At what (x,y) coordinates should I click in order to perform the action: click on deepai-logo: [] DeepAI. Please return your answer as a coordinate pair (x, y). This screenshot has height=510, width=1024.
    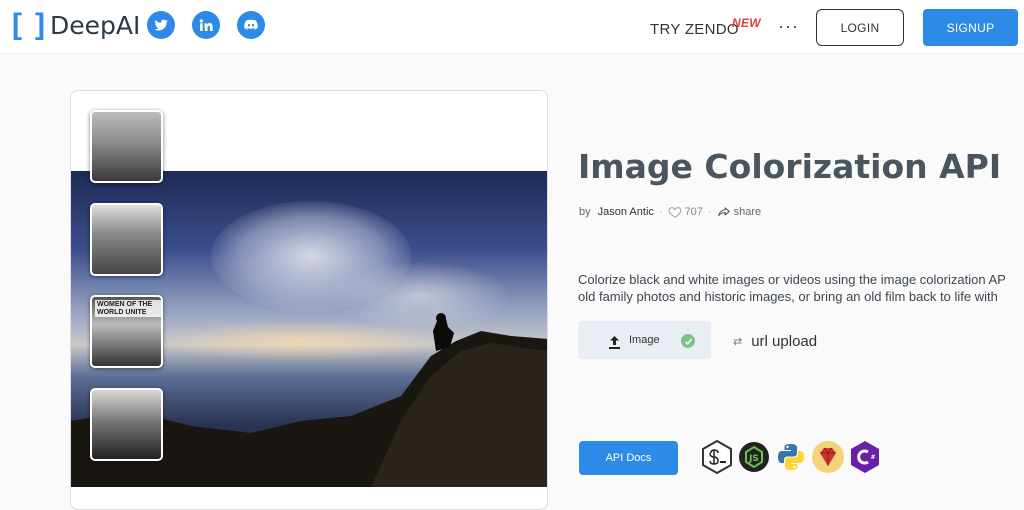
    Looking at the image, I should click on (76, 25).